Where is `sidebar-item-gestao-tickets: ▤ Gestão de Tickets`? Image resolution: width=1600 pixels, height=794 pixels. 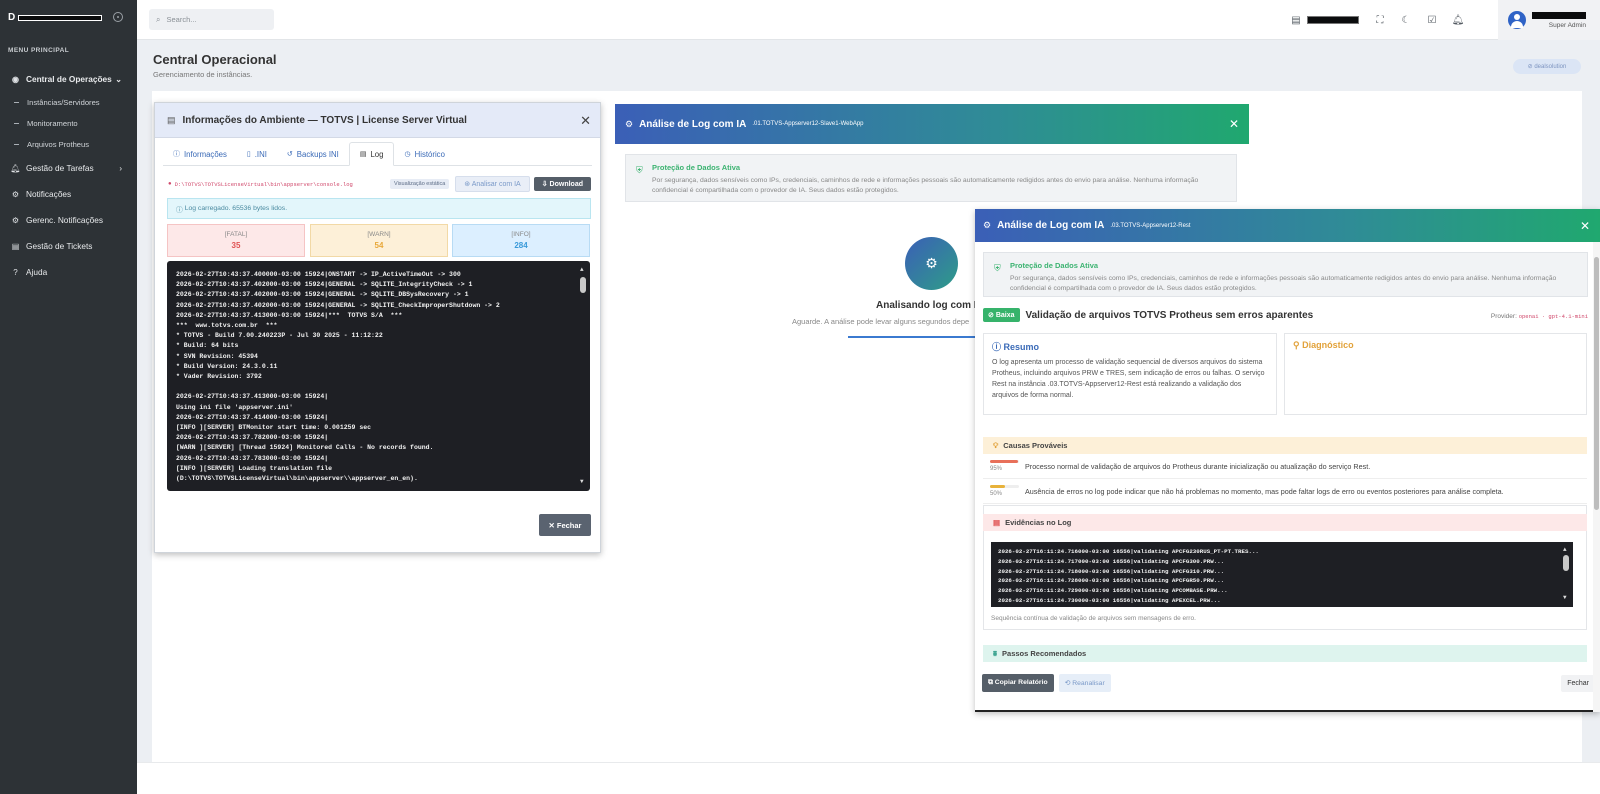 sidebar-item-gestao-tickets: ▤ Gestão de Tickets is located at coordinates (68, 246).